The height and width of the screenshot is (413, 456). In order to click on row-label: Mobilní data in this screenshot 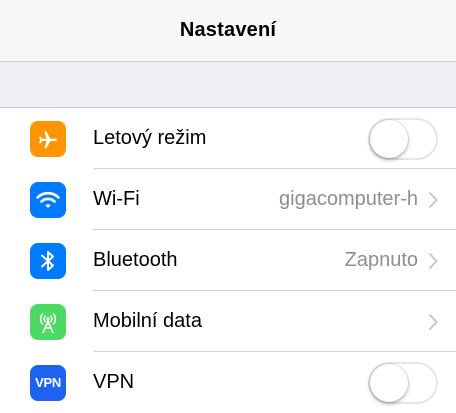, I will do `click(147, 321)`.